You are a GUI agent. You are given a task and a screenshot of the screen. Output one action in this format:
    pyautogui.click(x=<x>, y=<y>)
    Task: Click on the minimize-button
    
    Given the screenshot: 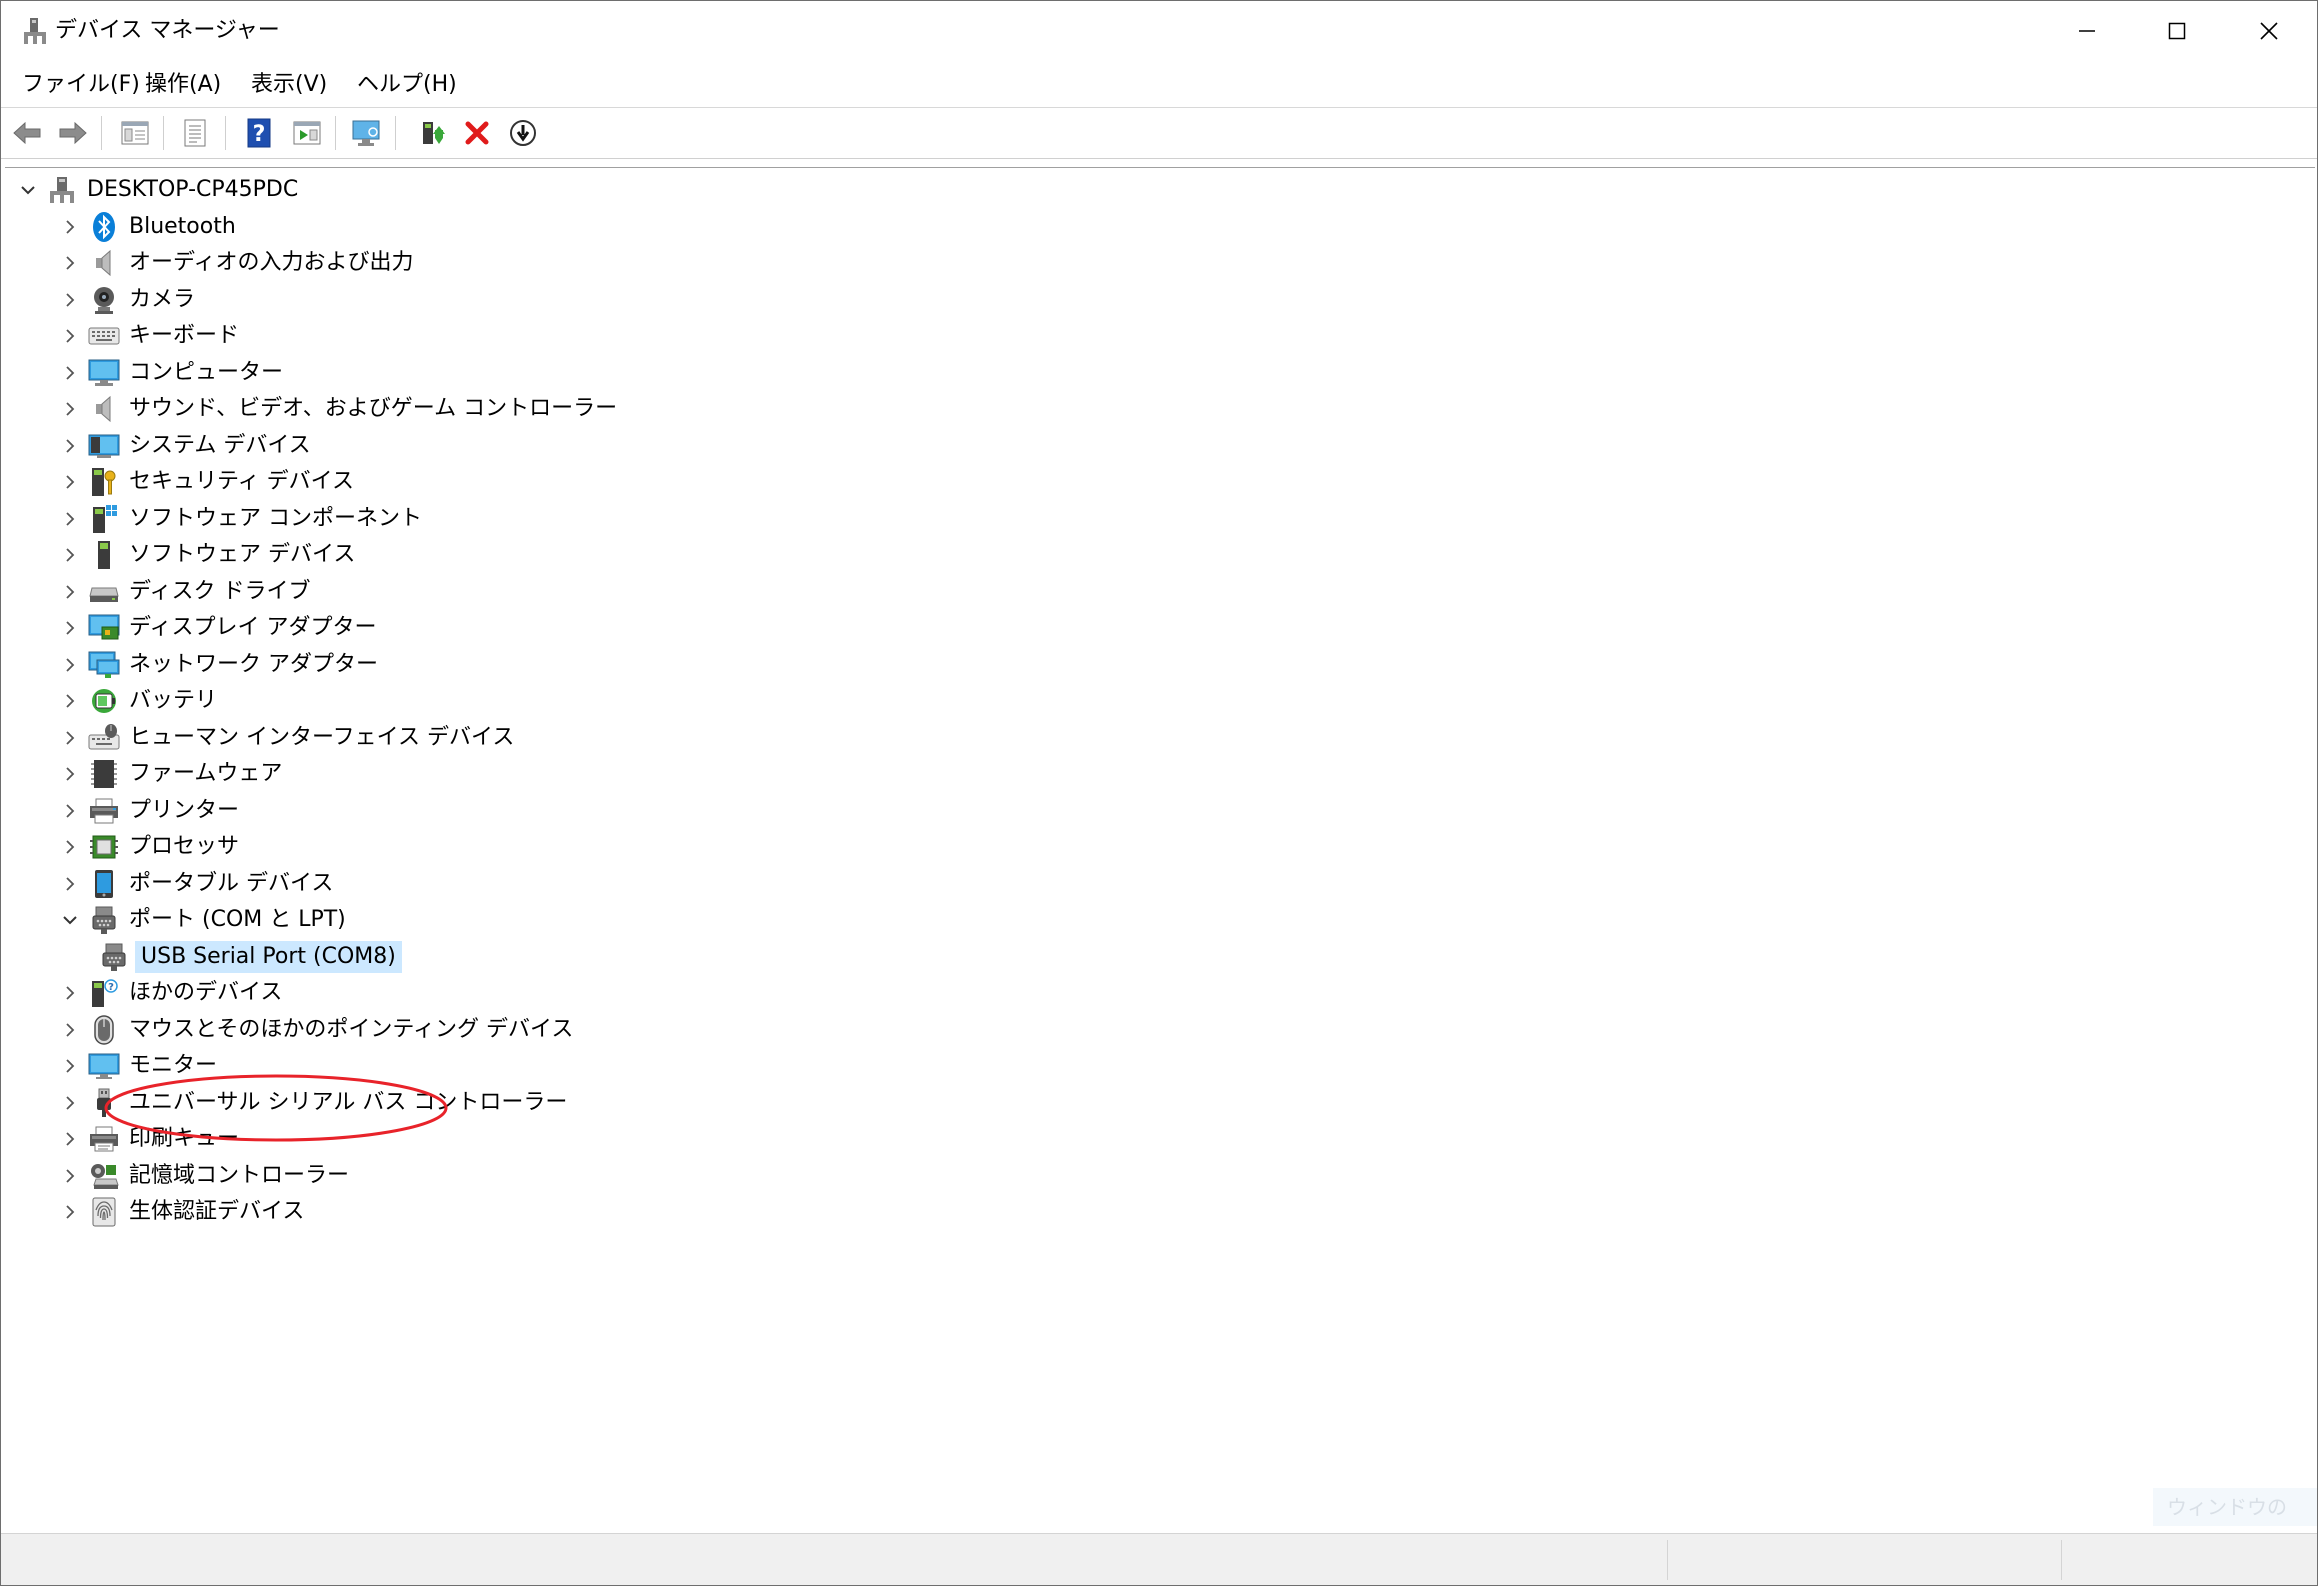 What is the action you would take?
    pyautogui.click(x=2087, y=31)
    